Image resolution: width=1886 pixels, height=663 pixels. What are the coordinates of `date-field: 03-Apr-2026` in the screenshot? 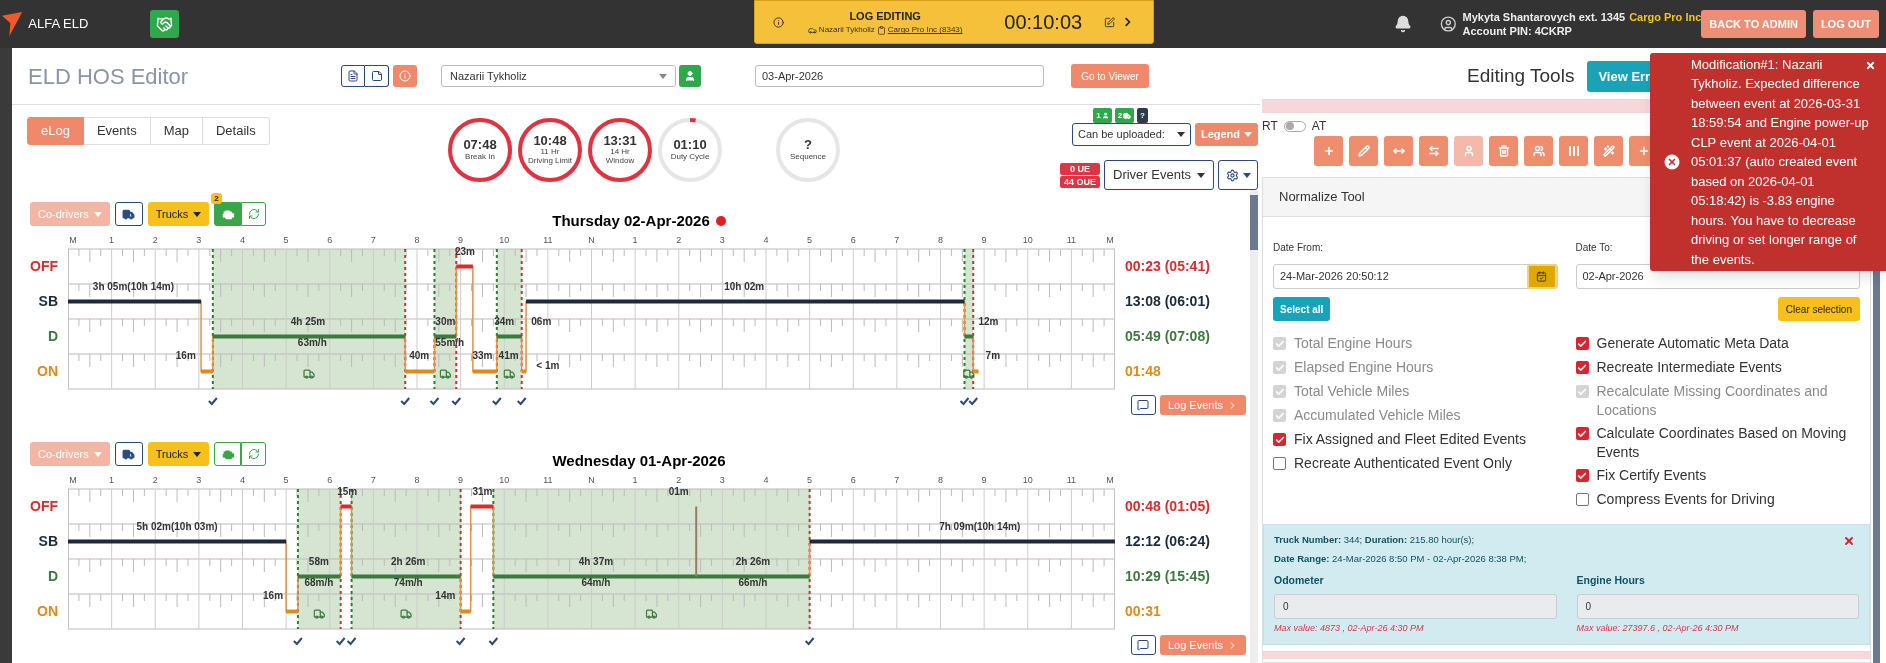 It's located at (899, 76).